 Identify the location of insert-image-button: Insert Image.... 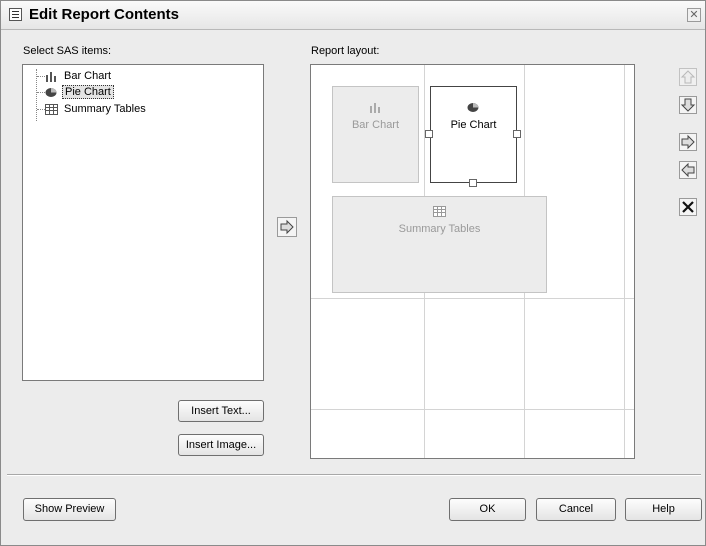
(221, 445).